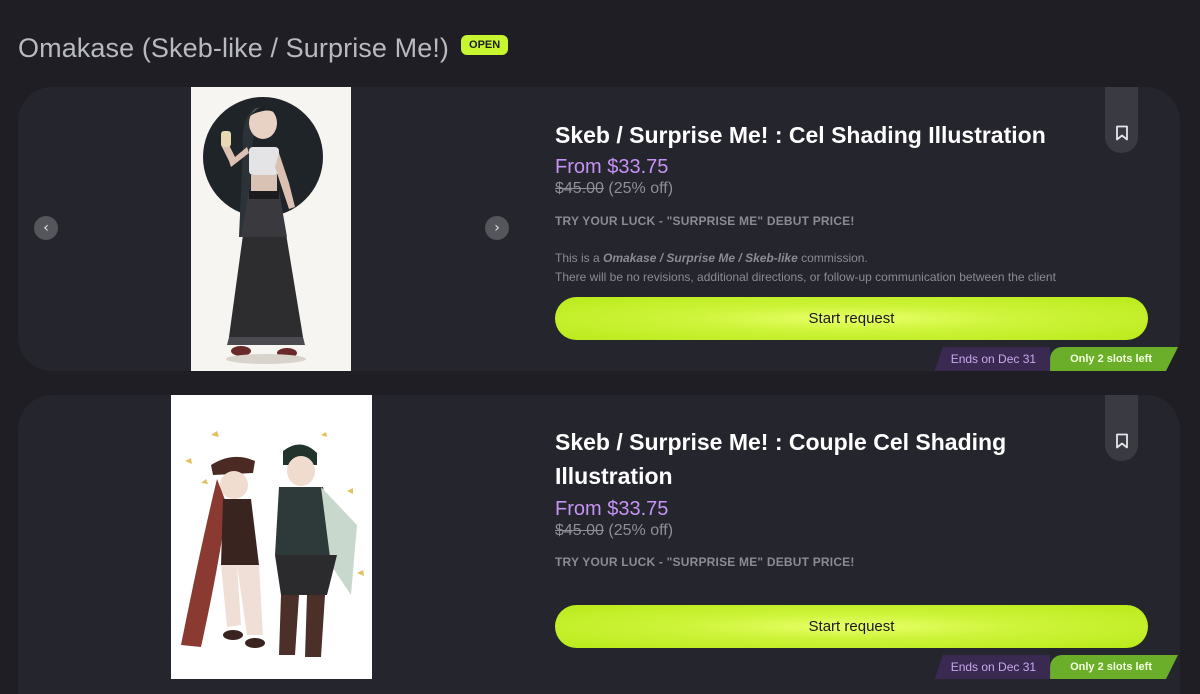 This screenshot has height=694, width=1200. What do you see at coordinates (832, 258) in the screenshot?
I see `description-text-end: commission.` at bounding box center [832, 258].